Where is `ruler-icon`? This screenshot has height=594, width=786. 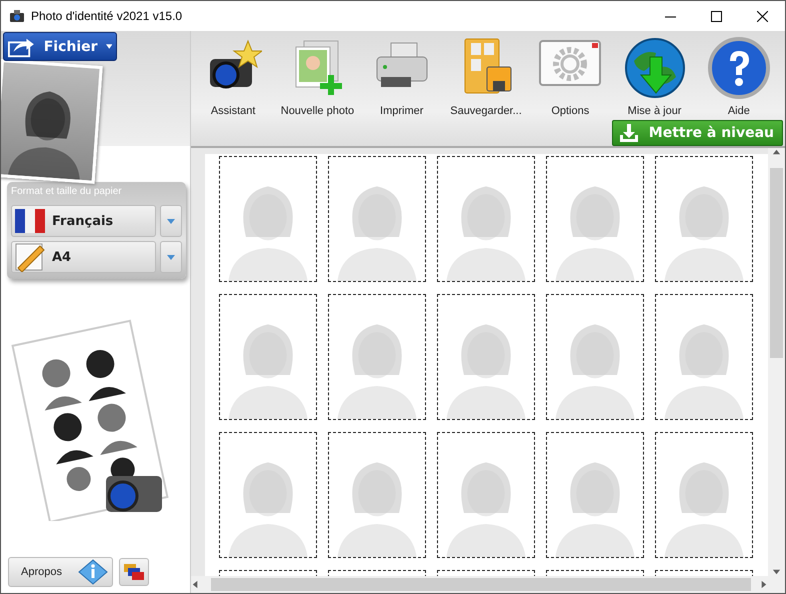
ruler-icon is located at coordinates (30, 257).